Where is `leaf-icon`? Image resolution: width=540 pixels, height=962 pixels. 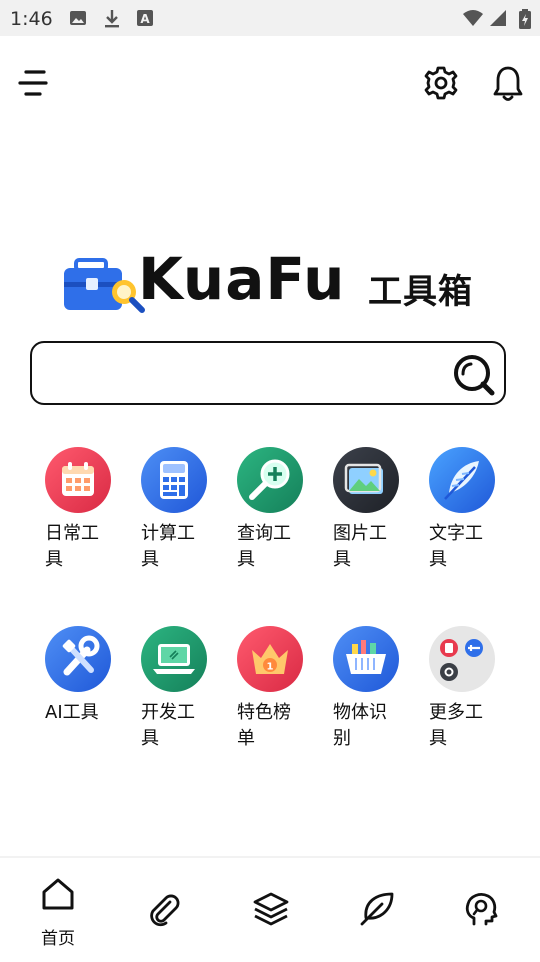
leaf-icon is located at coordinates (377, 909).